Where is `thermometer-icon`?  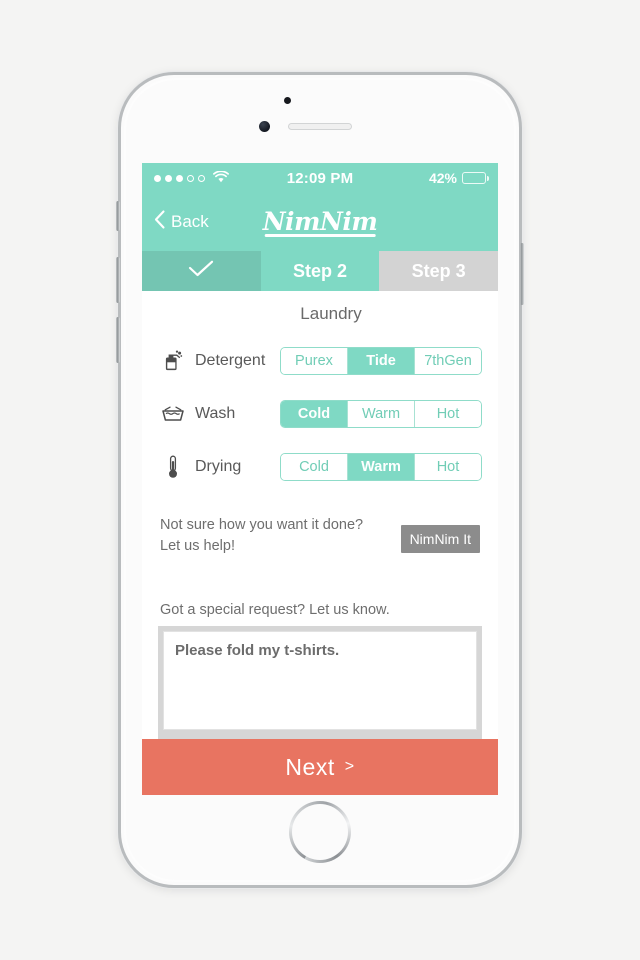
thermometer-icon is located at coordinates (173, 467).